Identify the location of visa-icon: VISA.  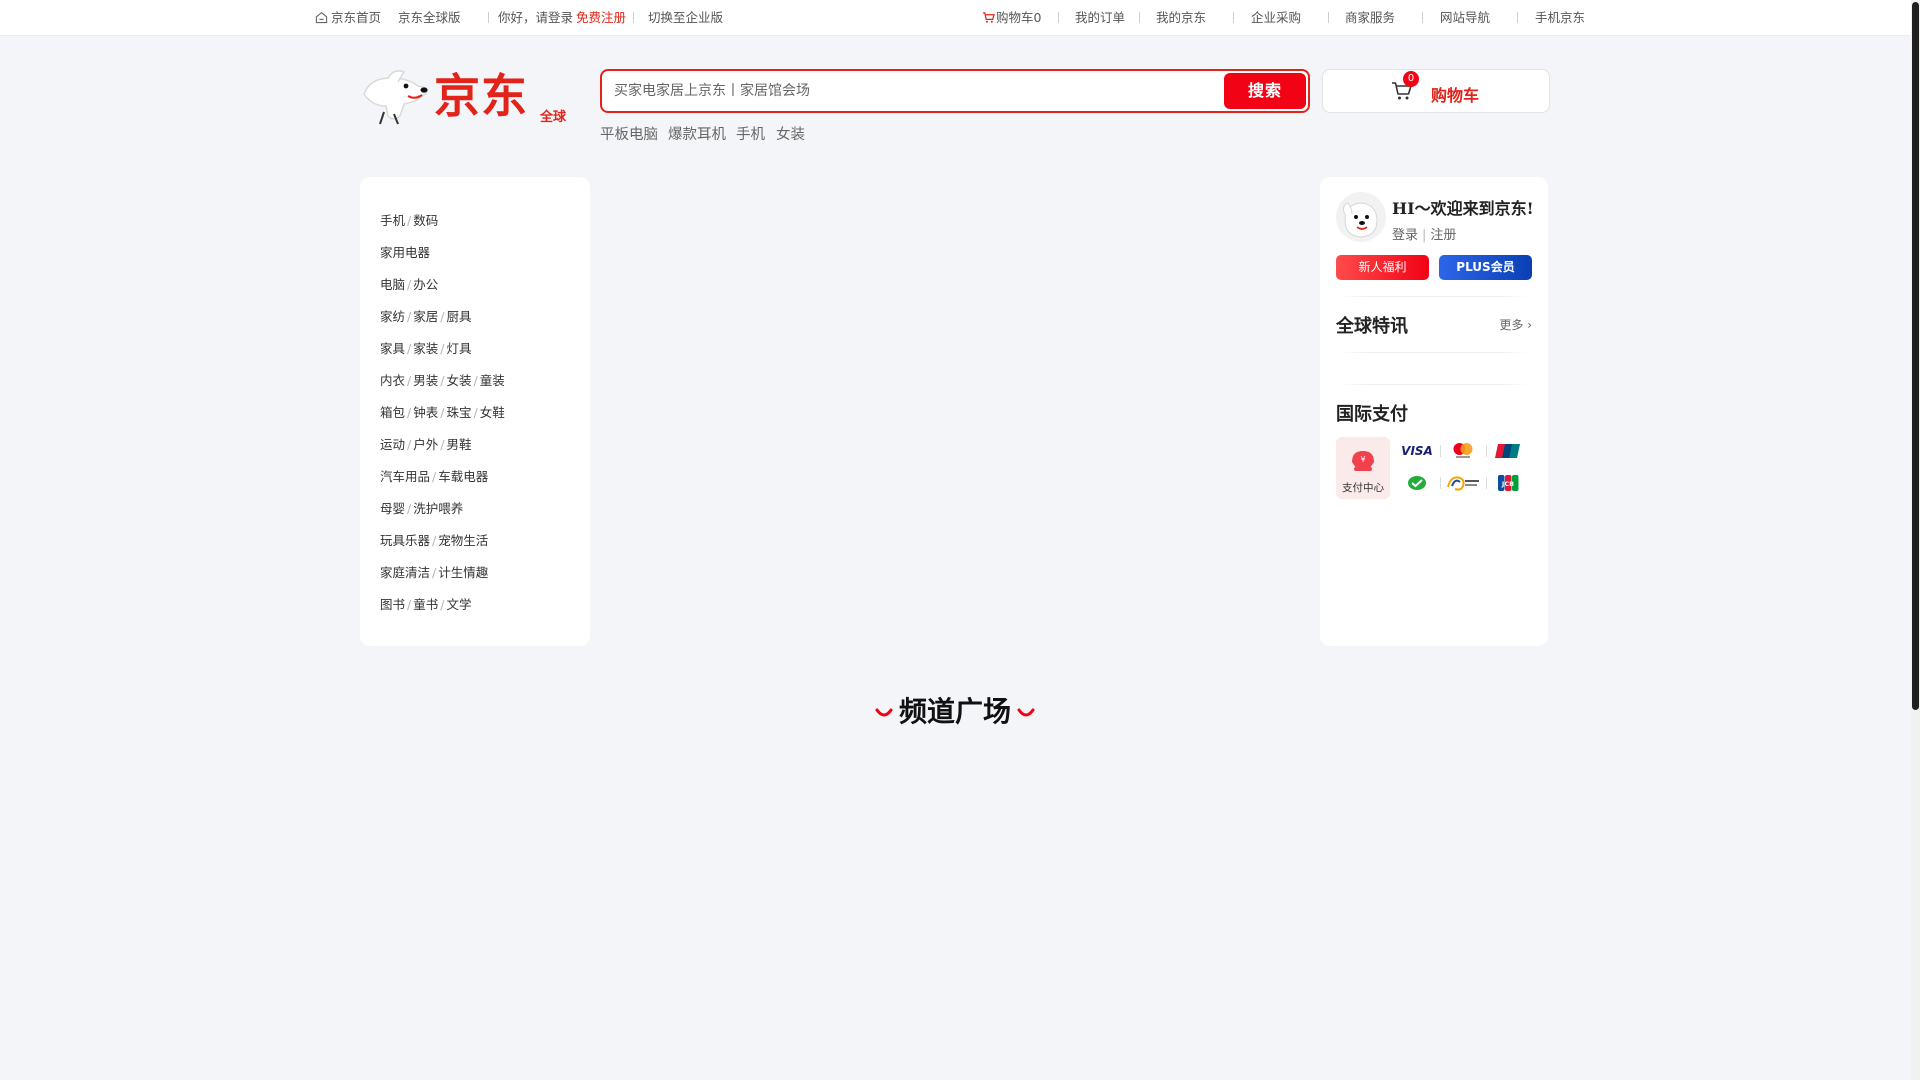
(1417, 451).